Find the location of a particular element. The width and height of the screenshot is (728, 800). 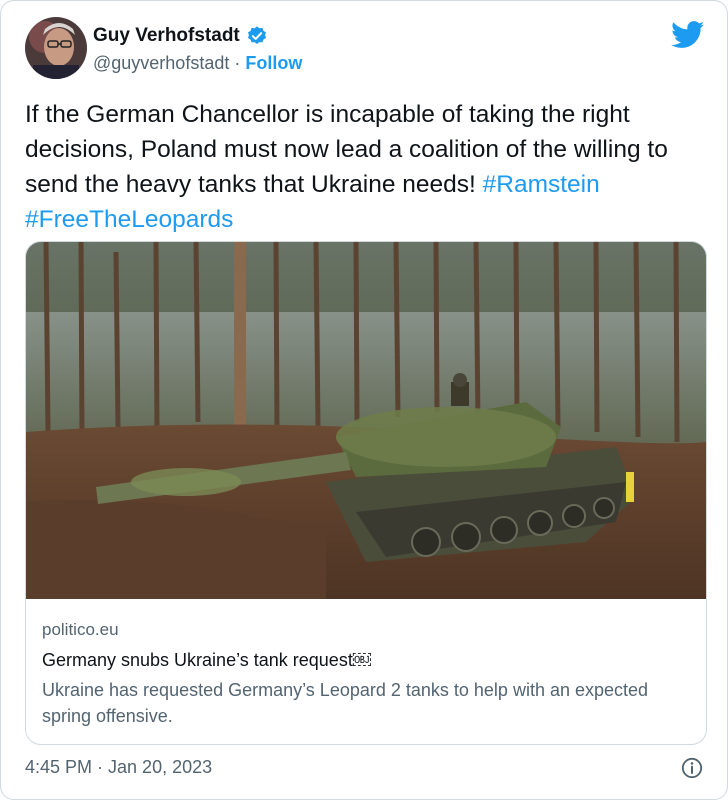

info-icon is located at coordinates (692, 768).